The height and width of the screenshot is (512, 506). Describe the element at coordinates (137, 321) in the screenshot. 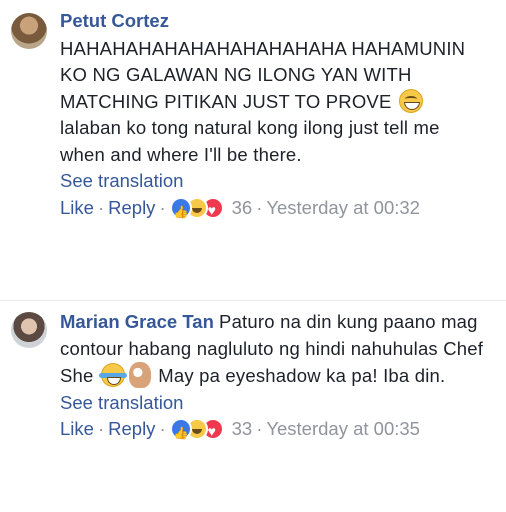

I see `author-name: Marian Grace Tan` at that location.